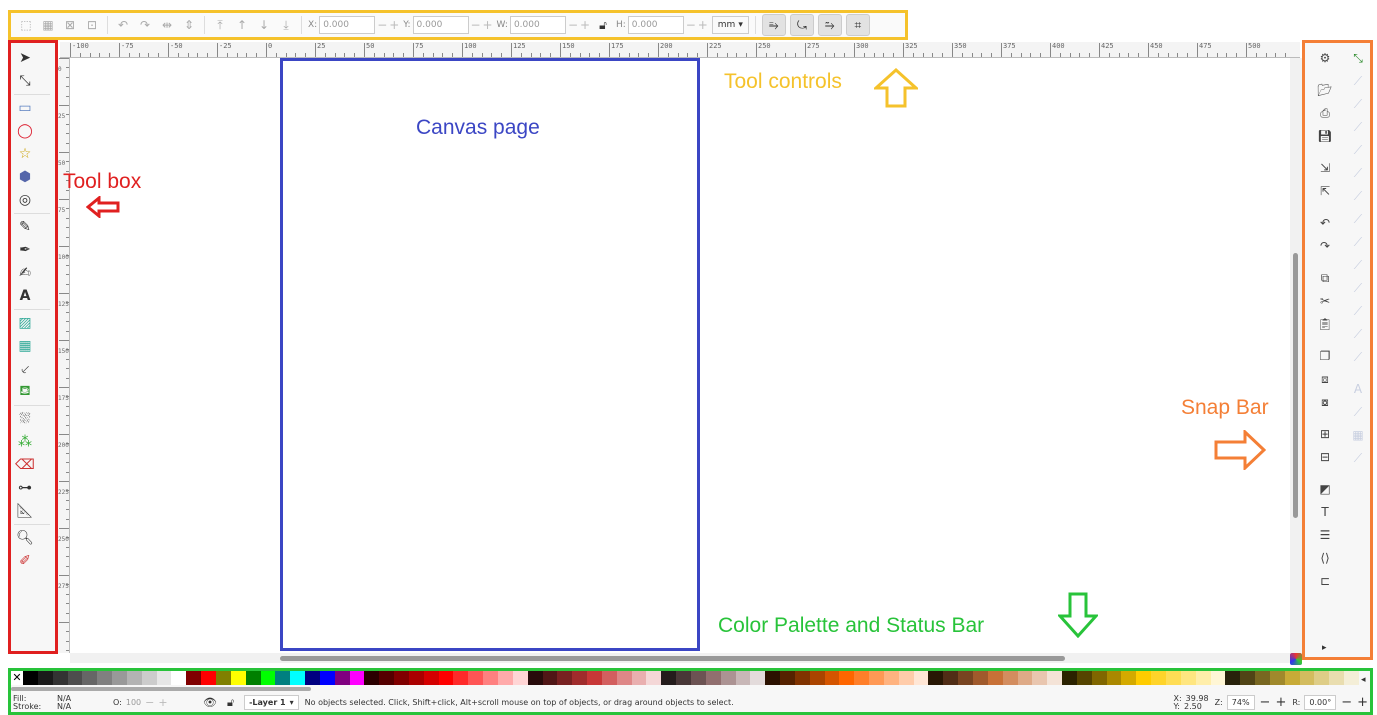  Describe the element at coordinates (672, 658) in the screenshot. I see `horizontal-scroll-thumb` at that location.